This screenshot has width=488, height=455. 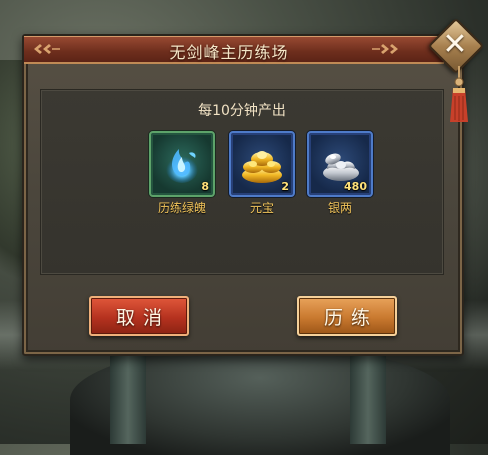 What do you see at coordinates (339, 208) in the screenshot?
I see `reward-name: 银两` at bounding box center [339, 208].